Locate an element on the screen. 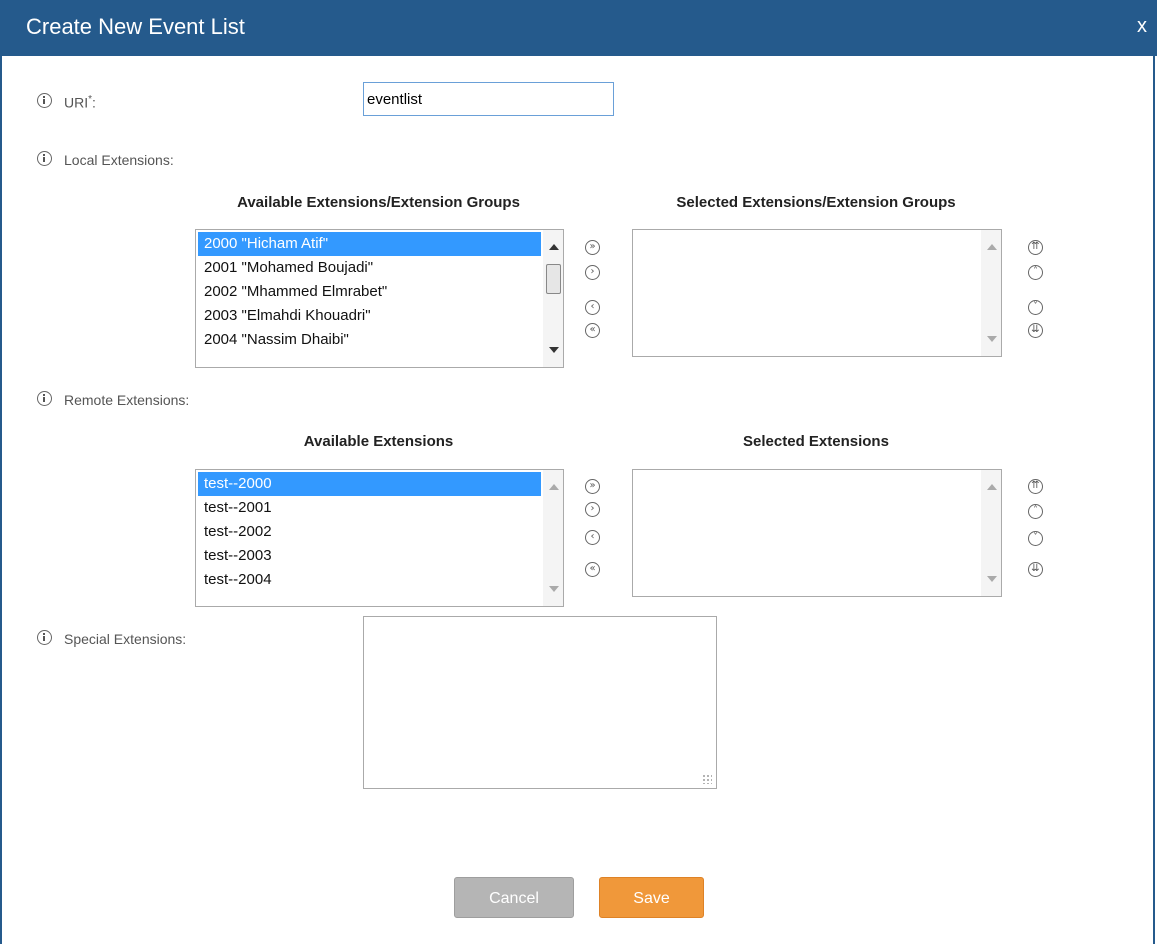 Image resolution: width=1157 pixels, height=946 pixels. local-available-header: Available Extensions/Extension Groups is located at coordinates (378, 202).